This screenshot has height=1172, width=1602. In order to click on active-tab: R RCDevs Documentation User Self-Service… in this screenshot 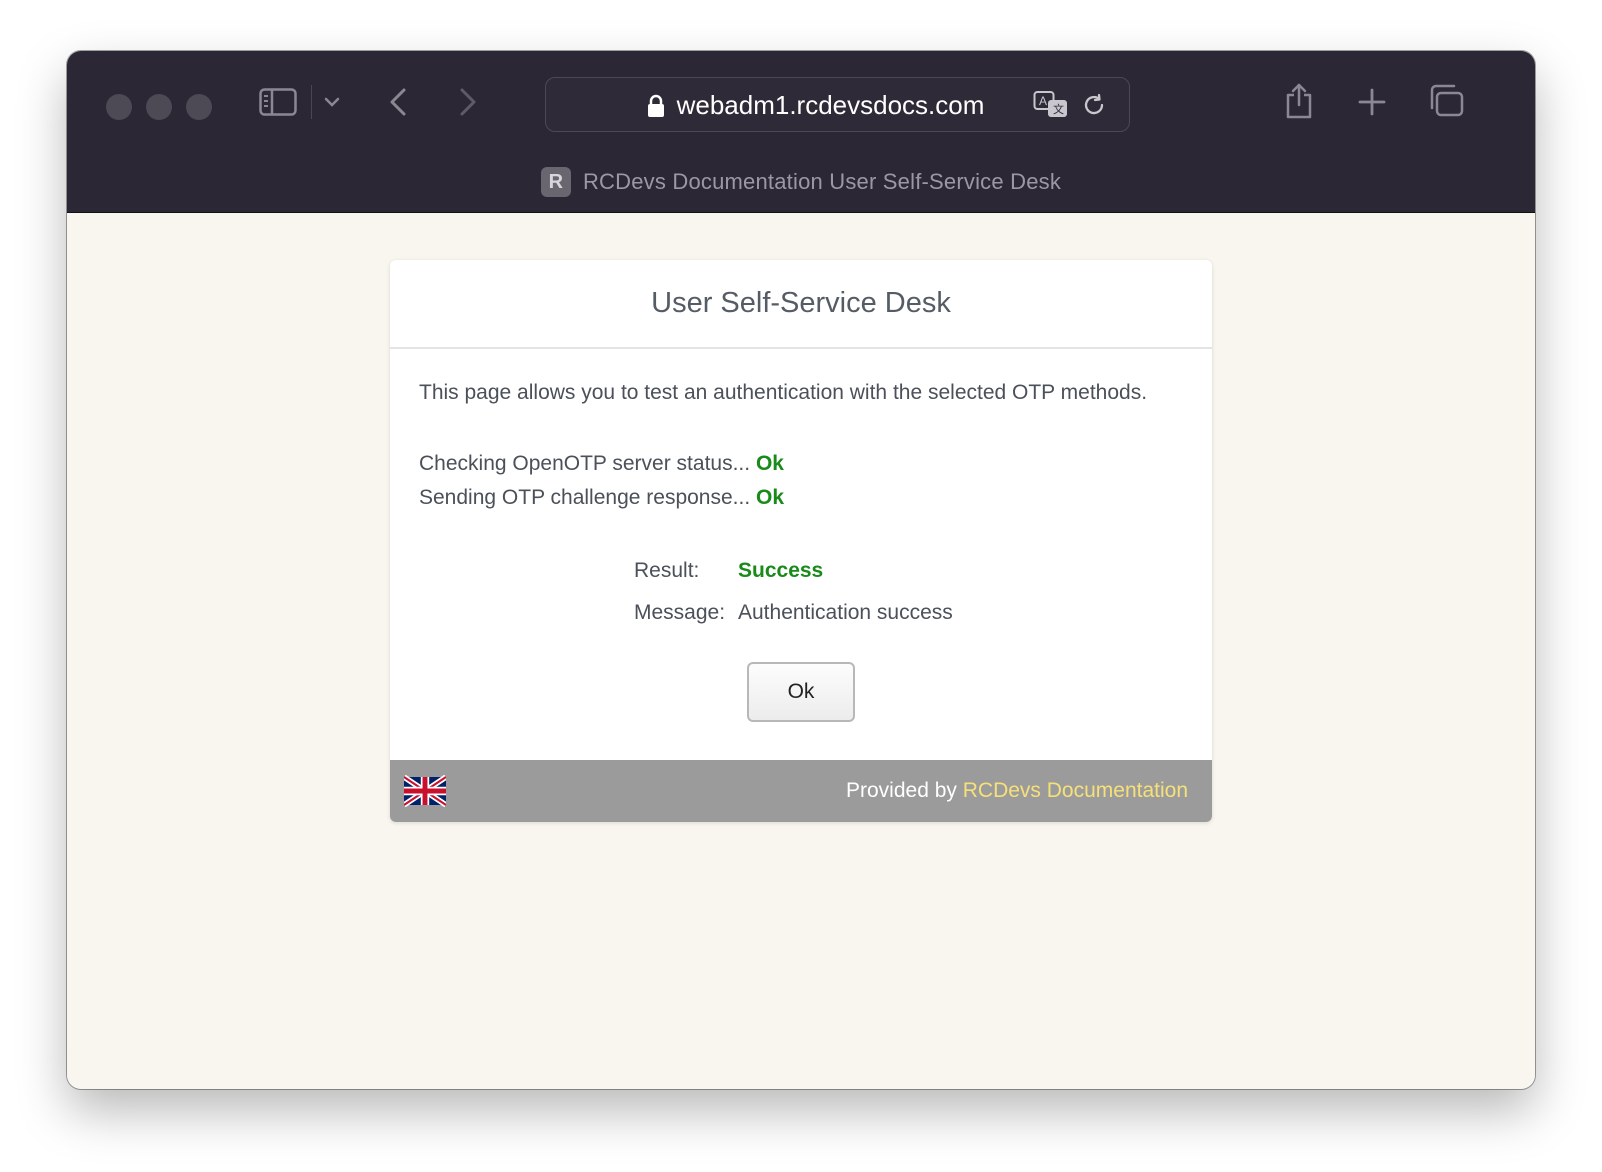, I will do `click(801, 182)`.